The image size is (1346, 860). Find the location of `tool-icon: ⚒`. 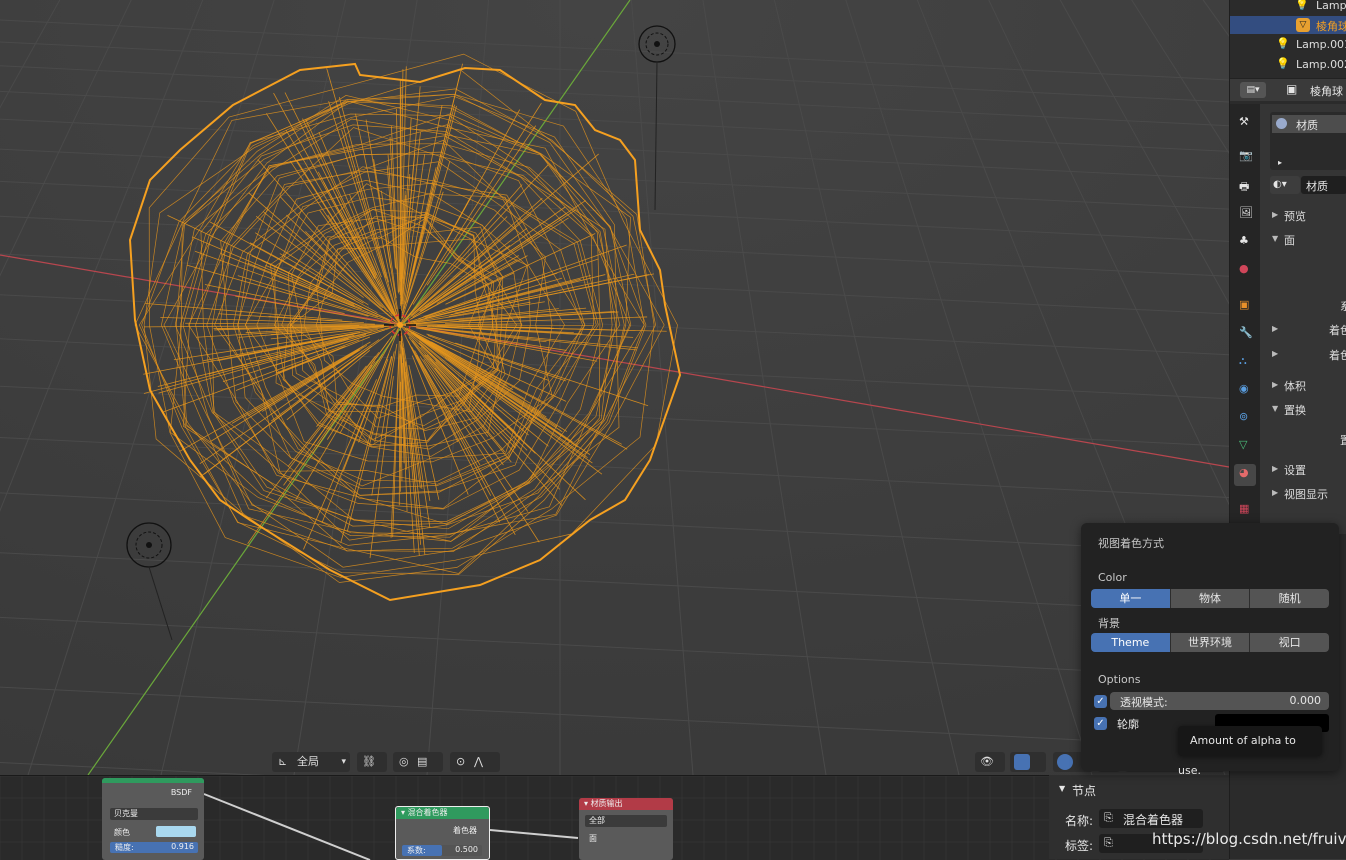

tool-icon: ⚒ is located at coordinates (1244, 121).